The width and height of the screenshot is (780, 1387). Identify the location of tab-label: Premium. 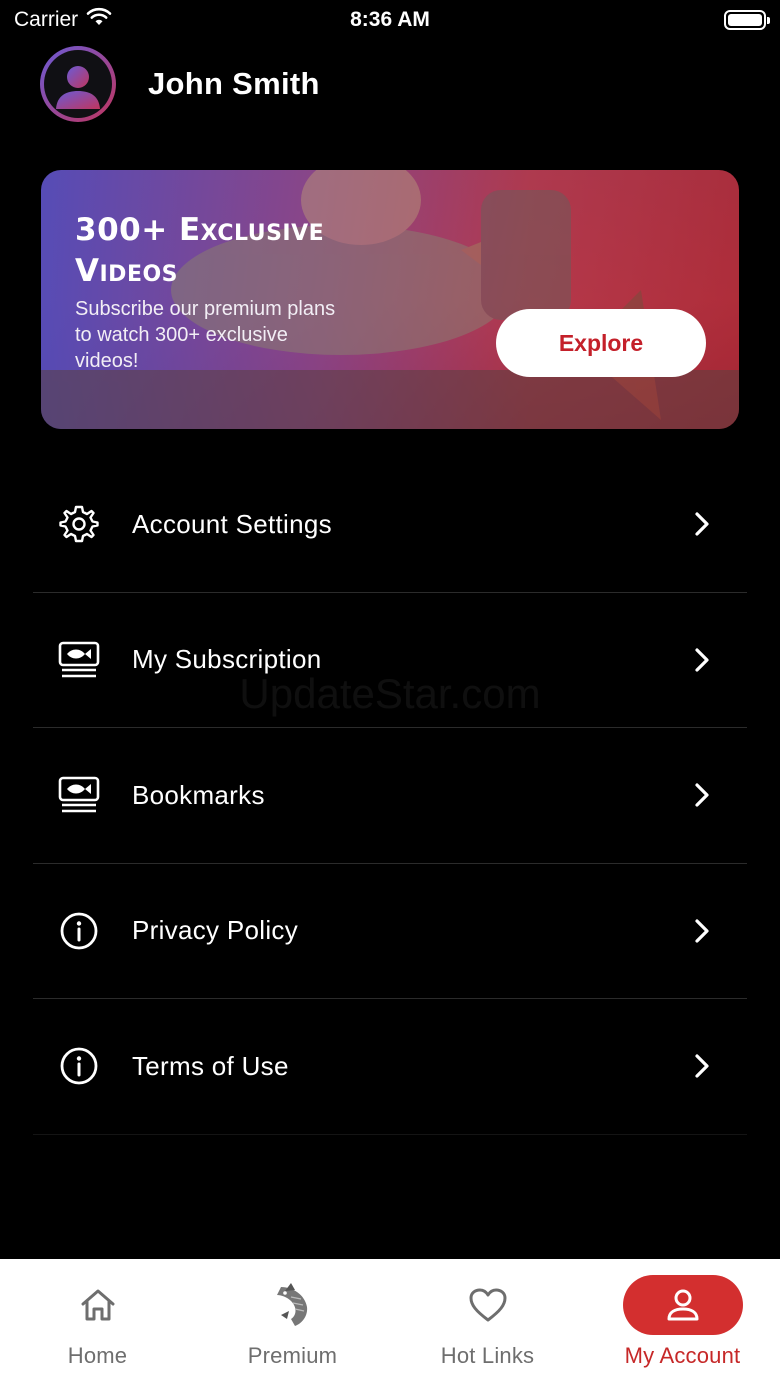
(292, 1355).